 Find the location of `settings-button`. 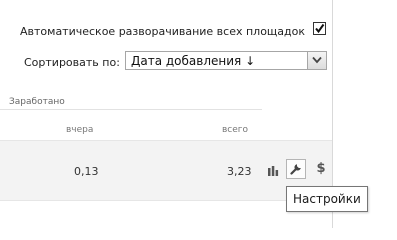

settings-button is located at coordinates (296, 169).